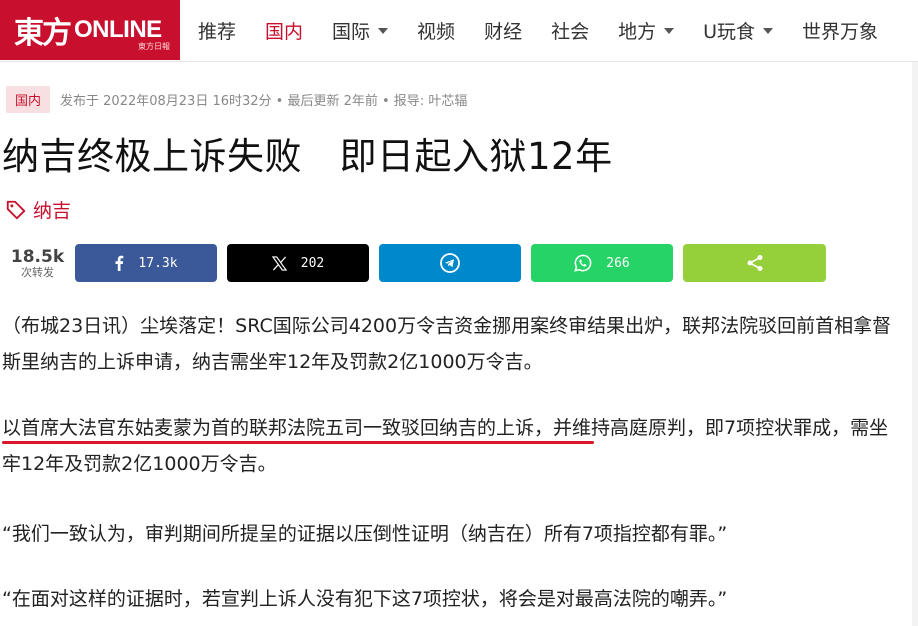 The height and width of the screenshot is (626, 918). I want to click on nav-label: 推荐, so click(217, 31).